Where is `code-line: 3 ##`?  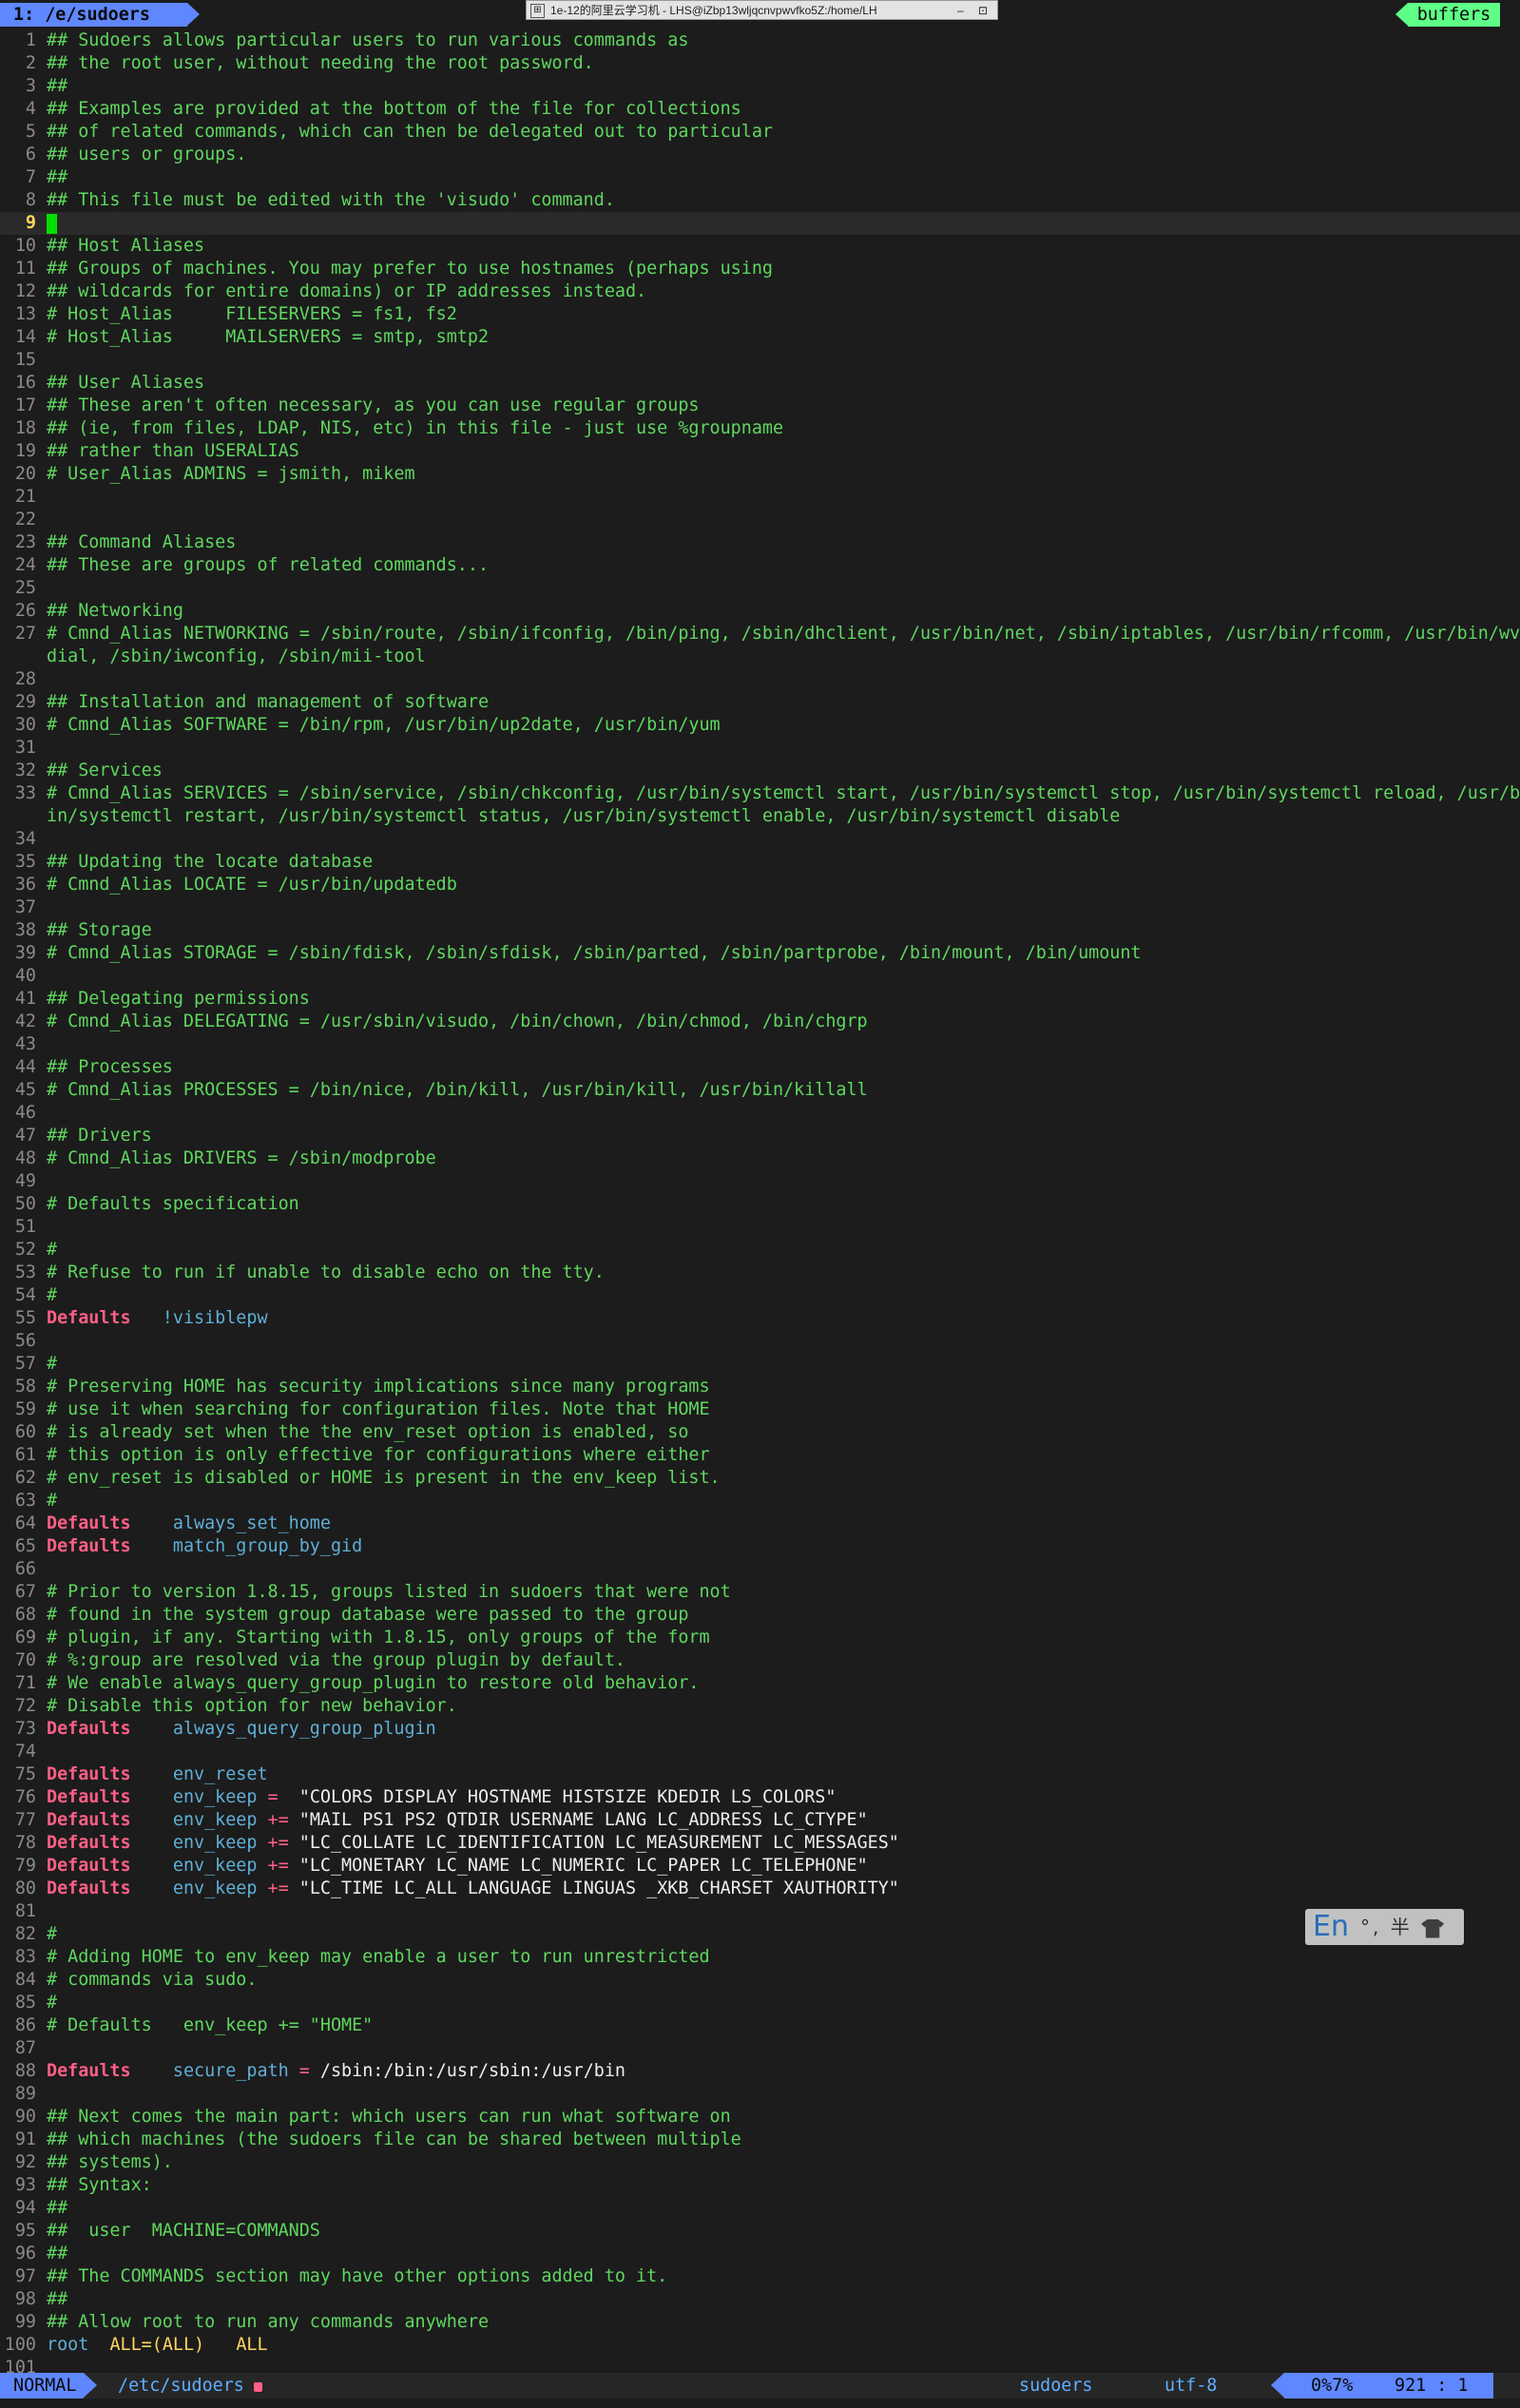 code-line: 3 ## is located at coordinates (760, 86).